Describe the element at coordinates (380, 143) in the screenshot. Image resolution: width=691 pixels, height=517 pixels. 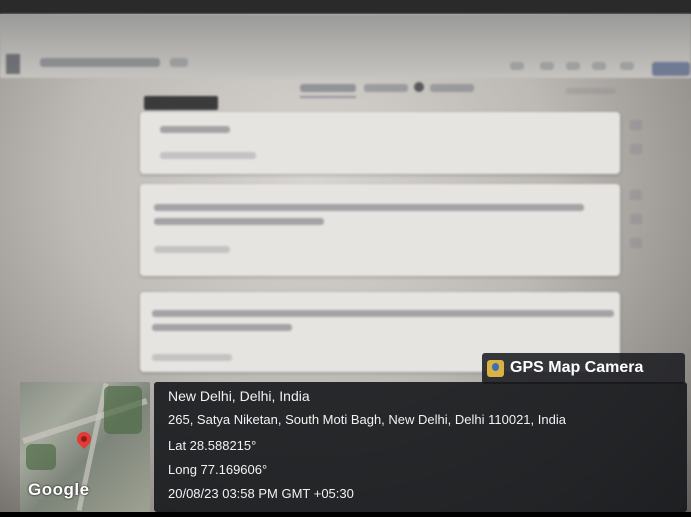
I see `form-header-card` at that location.